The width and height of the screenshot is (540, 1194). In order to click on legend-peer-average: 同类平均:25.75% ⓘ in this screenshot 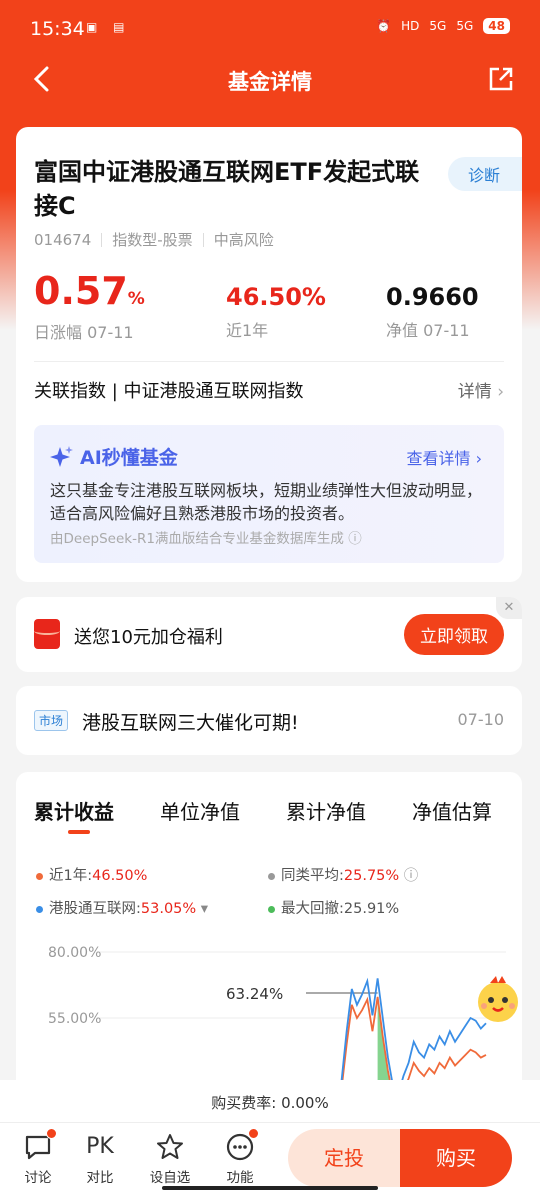, I will do `click(343, 874)`.